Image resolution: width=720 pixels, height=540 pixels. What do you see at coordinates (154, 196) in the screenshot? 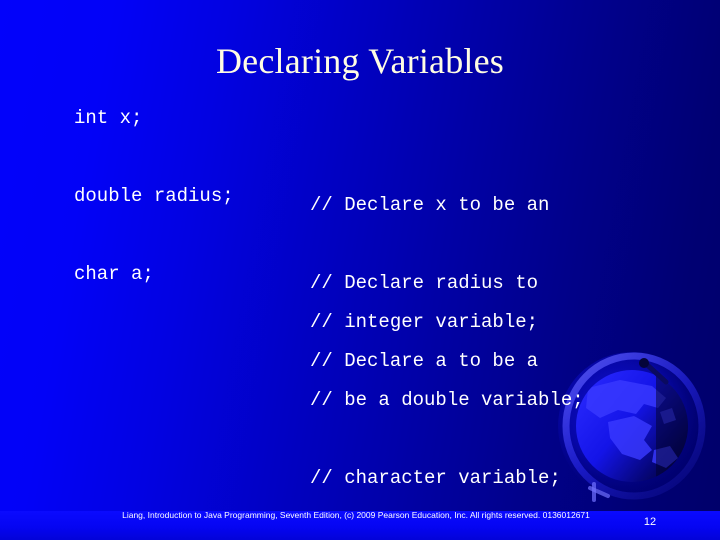
I see `declaration-text: double radius;` at bounding box center [154, 196].